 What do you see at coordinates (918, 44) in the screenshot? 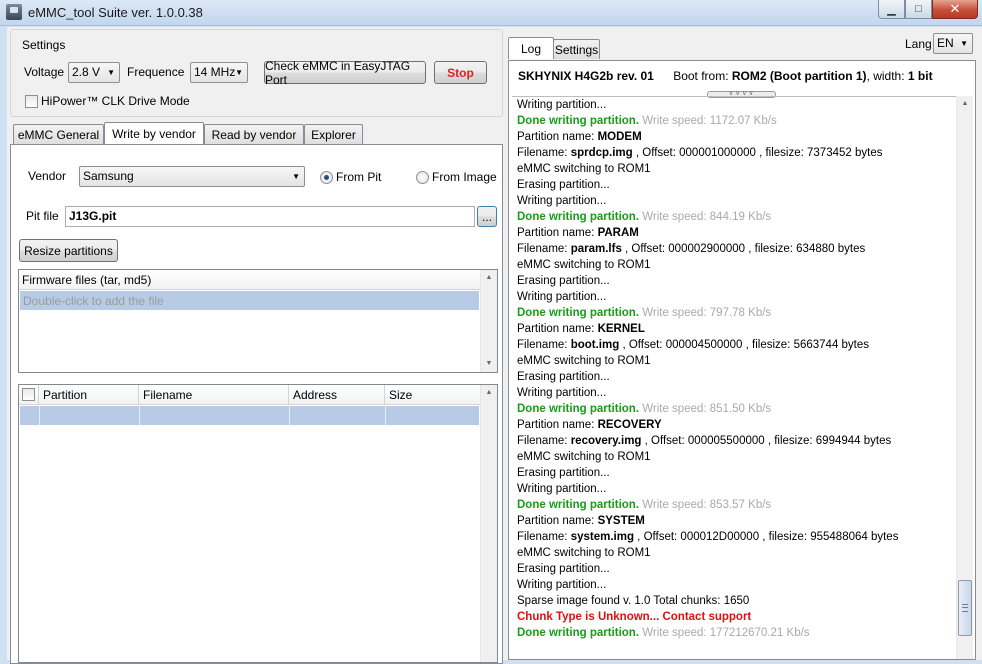
I see `lang-label: Lang` at bounding box center [918, 44].